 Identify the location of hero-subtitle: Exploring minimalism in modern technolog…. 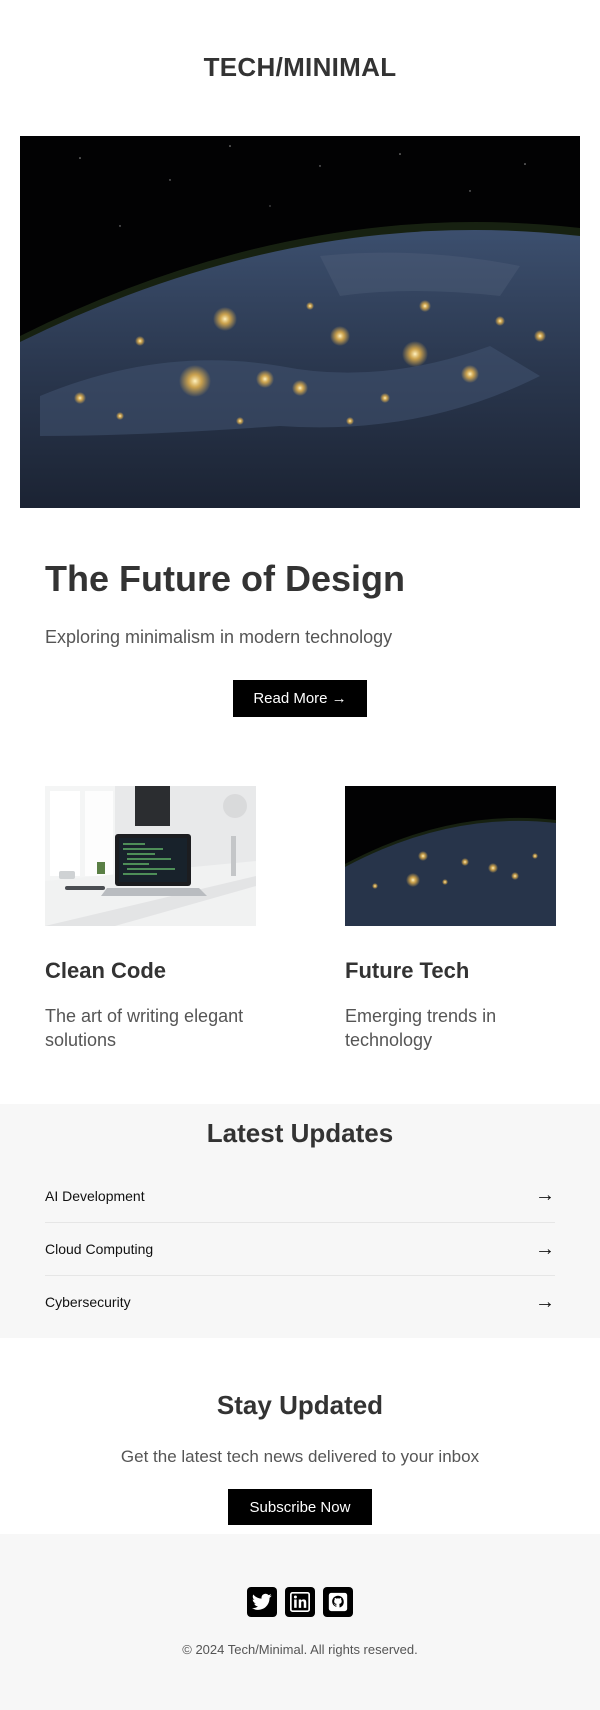
(219, 637).